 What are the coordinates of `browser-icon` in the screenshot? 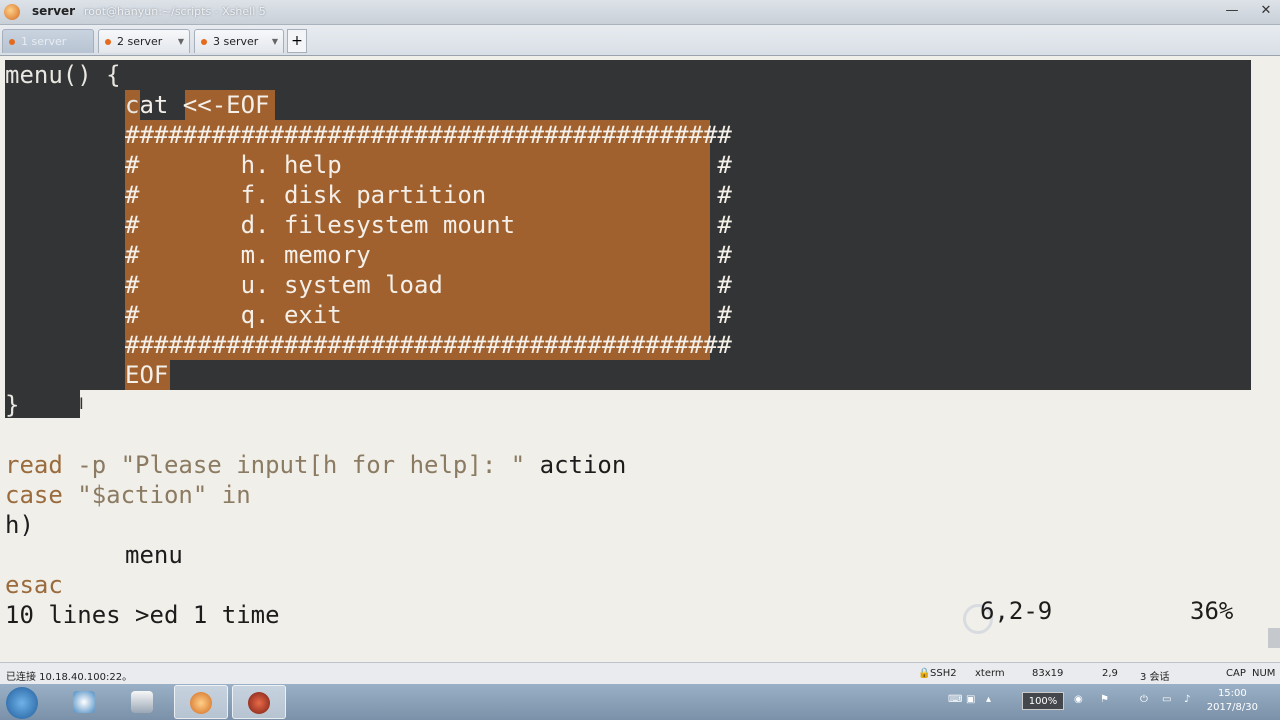 It's located at (84, 702).